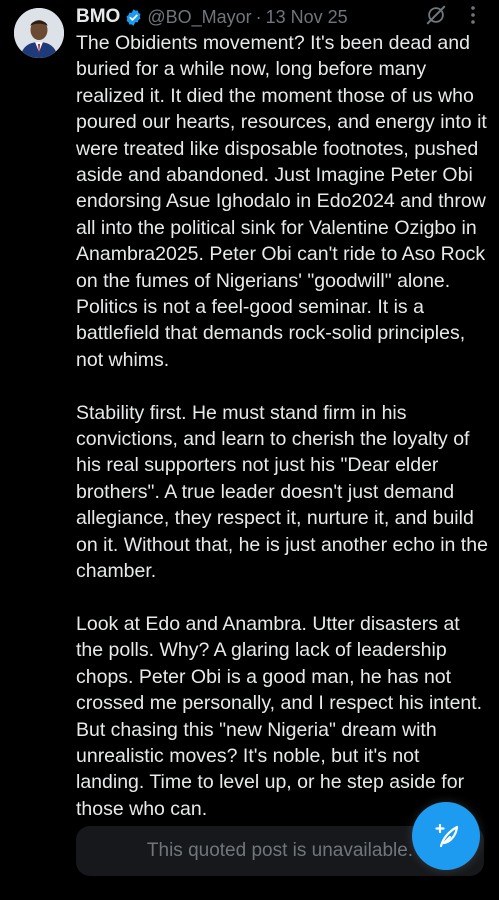 This screenshot has height=900, width=499. I want to click on avatar-image, so click(39, 33).